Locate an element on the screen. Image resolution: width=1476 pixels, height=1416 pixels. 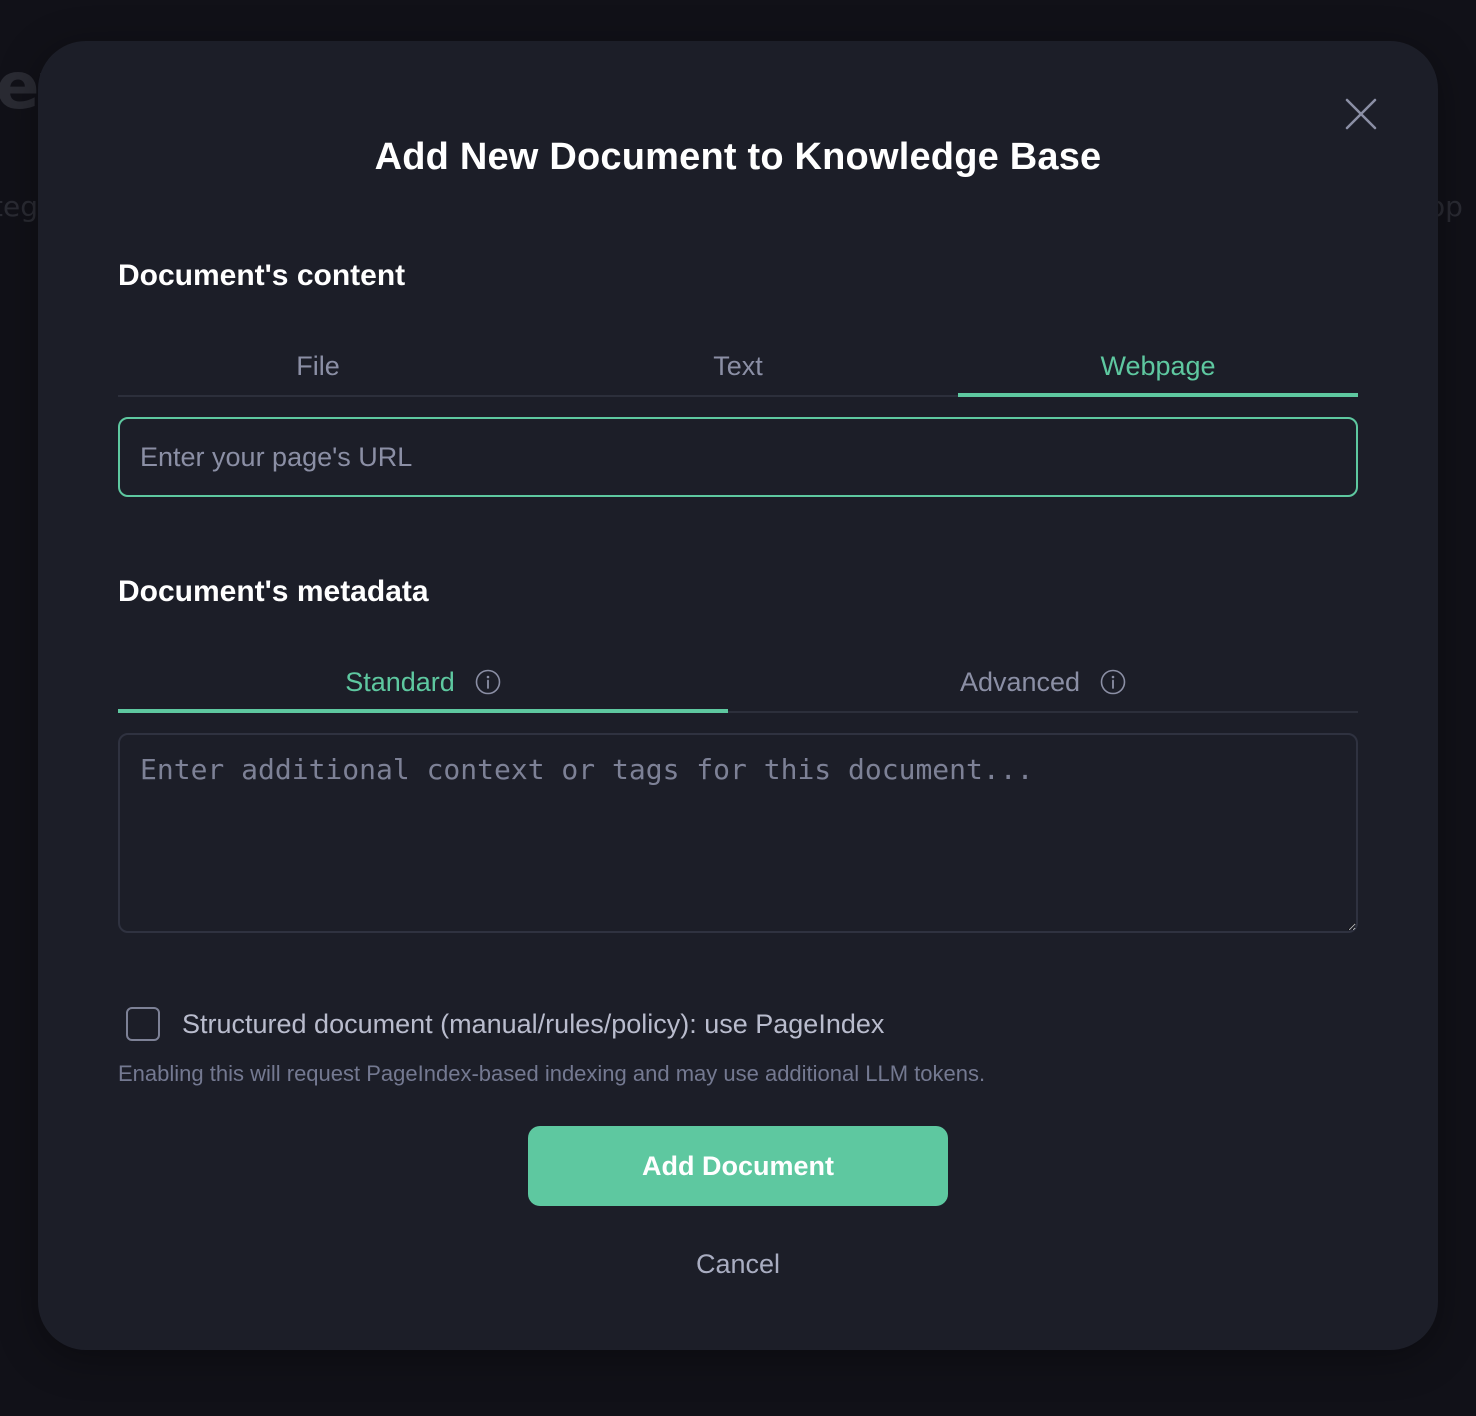
close-icon is located at coordinates (1361, 114).